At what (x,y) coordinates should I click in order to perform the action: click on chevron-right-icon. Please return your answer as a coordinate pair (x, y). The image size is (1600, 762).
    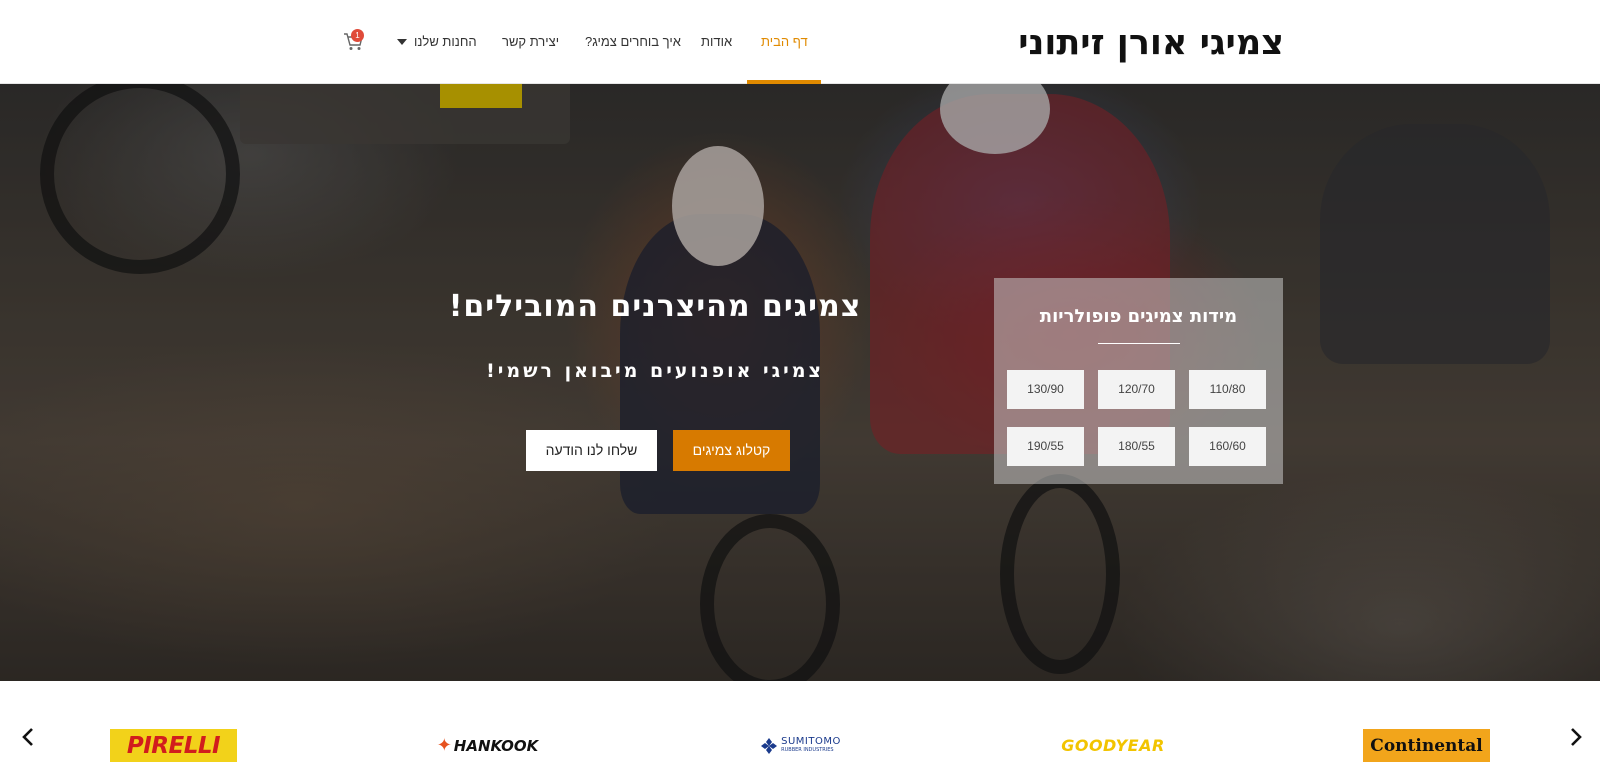
    Looking at the image, I should click on (1576, 737).